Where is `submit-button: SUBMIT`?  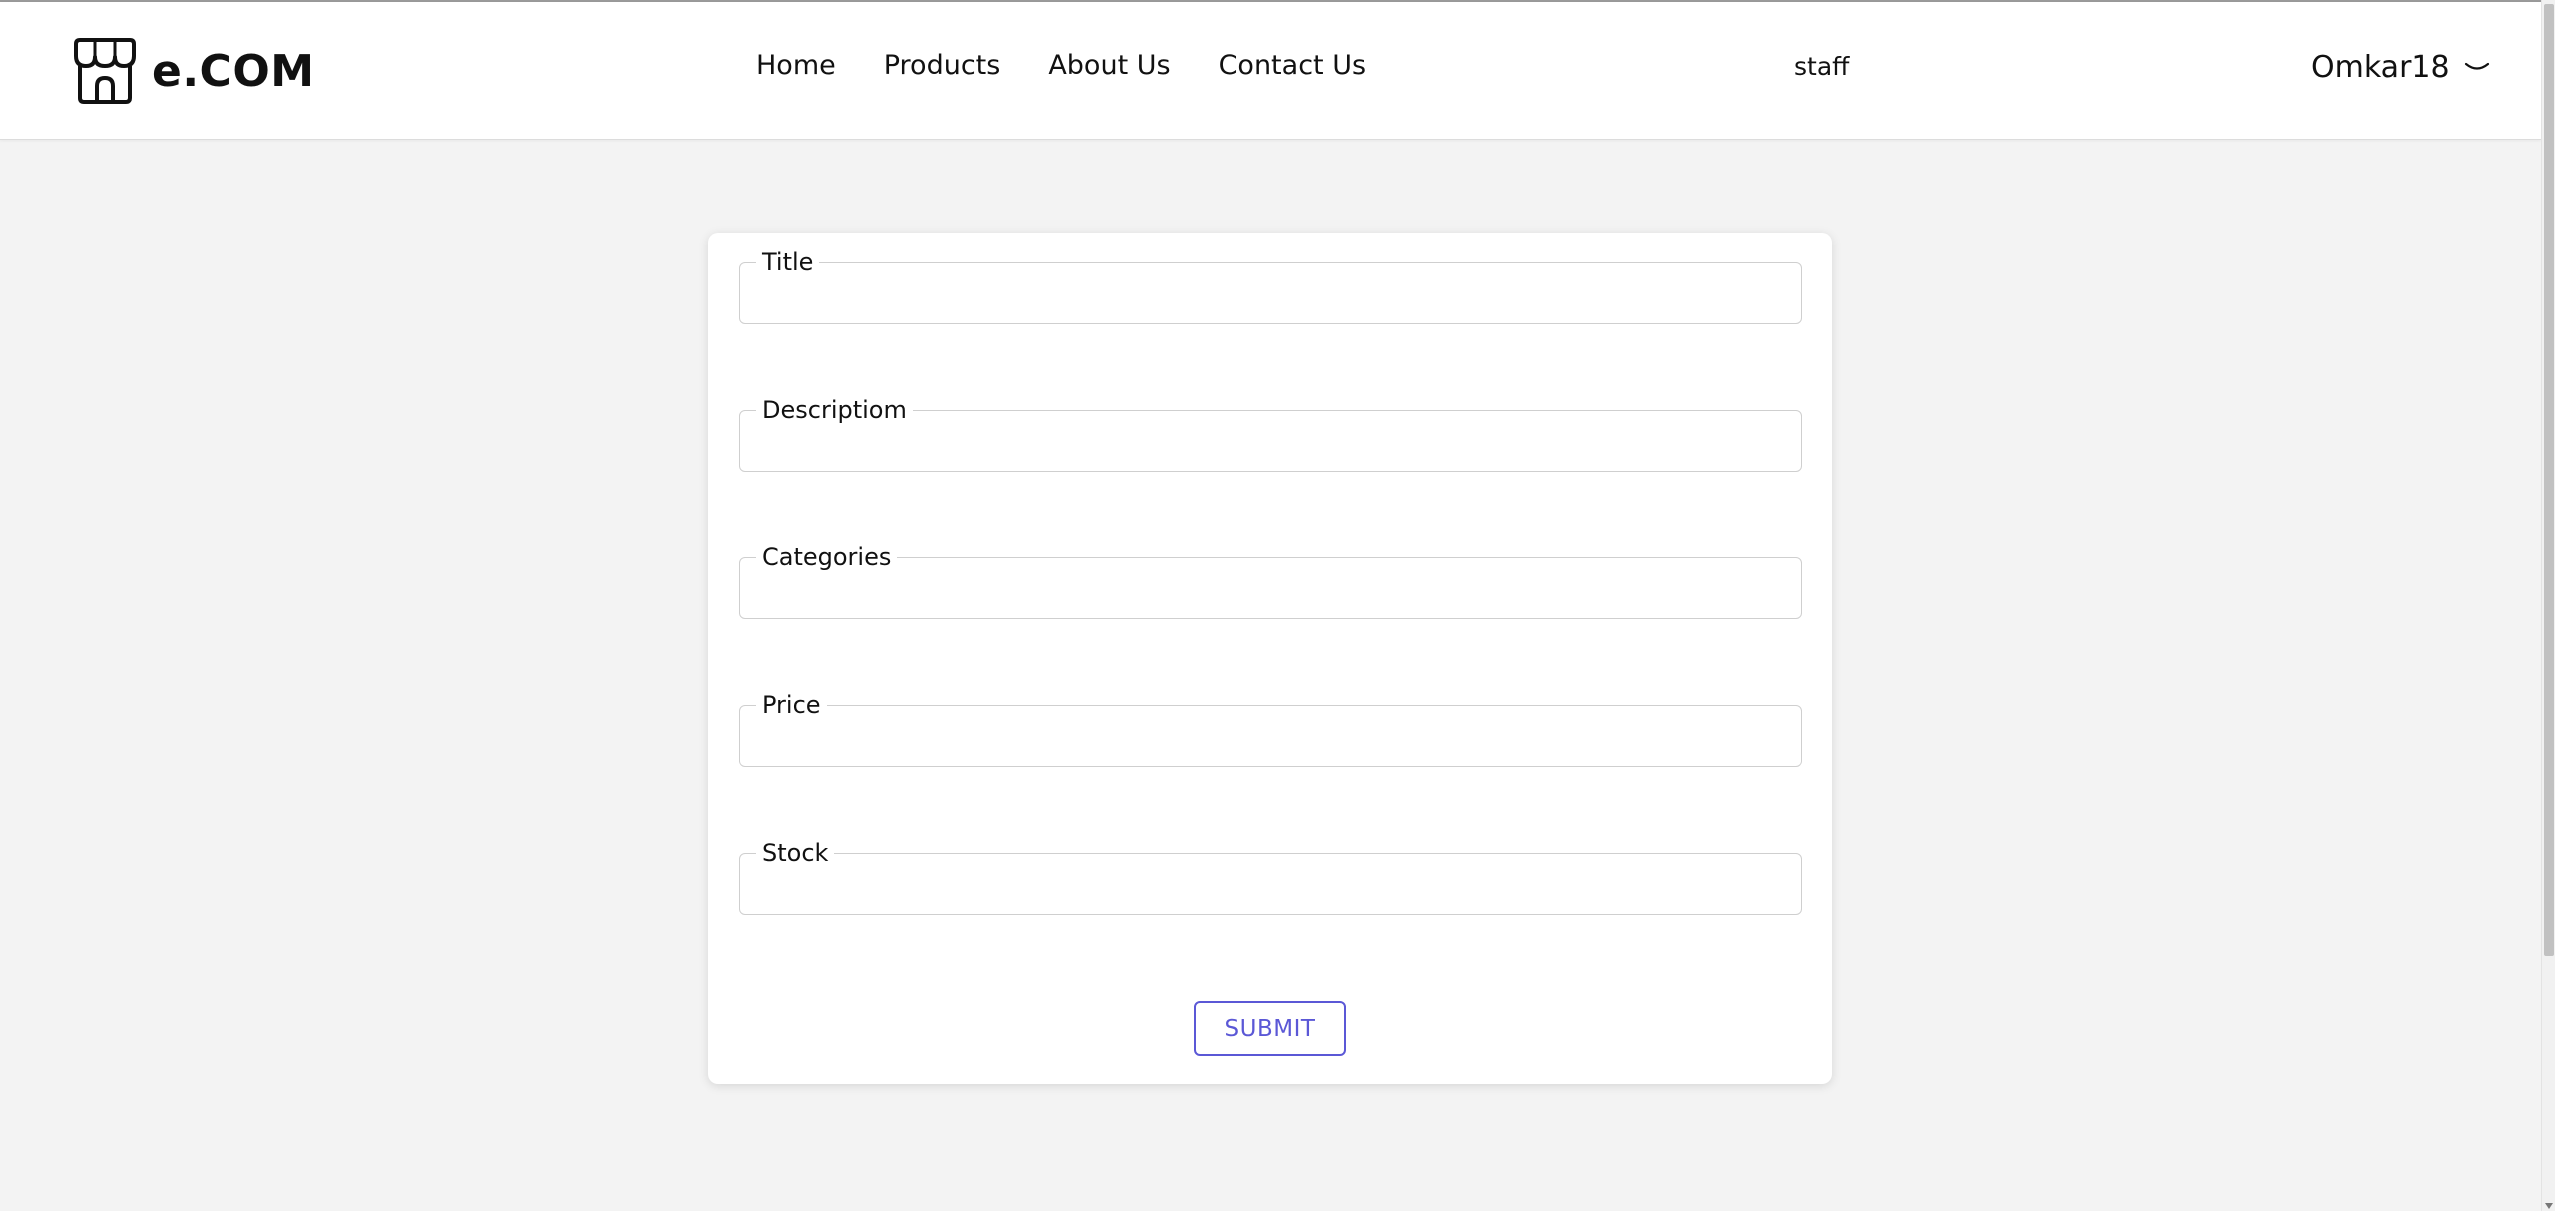 submit-button: SUBMIT is located at coordinates (1270, 1028).